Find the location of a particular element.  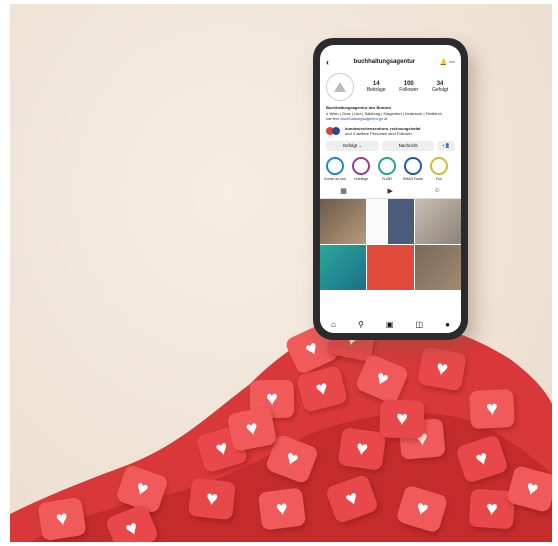

back-icon: ‹ is located at coordinates (327, 62).